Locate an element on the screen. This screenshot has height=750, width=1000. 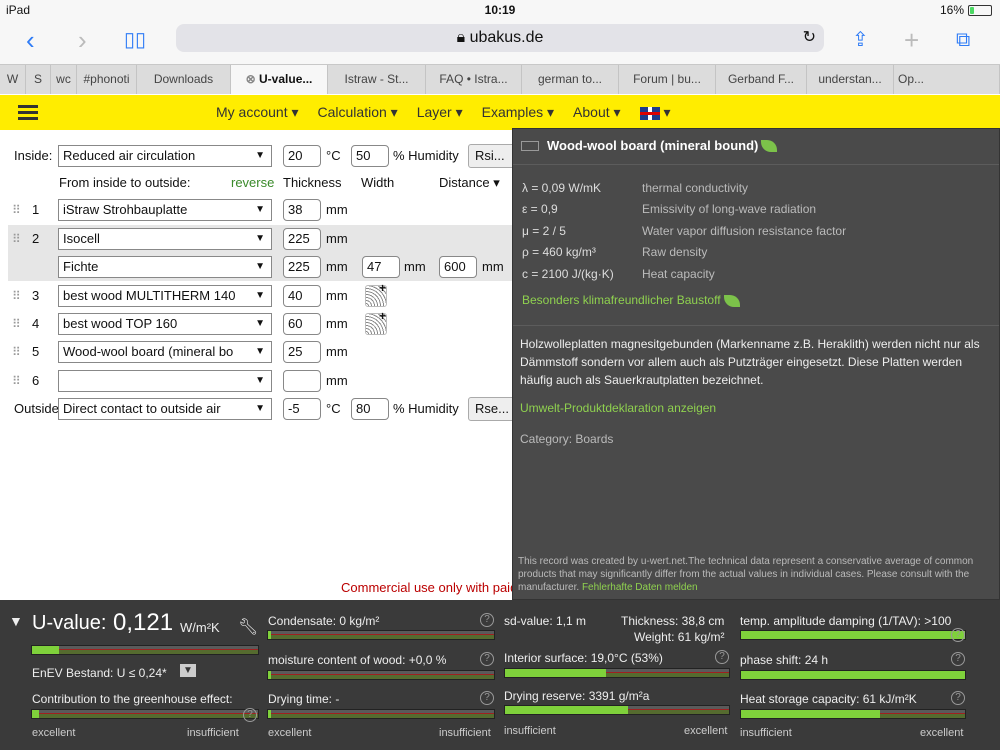
layer-material-select: best wood TOP 160 ▼ is located at coordinates (165, 324).